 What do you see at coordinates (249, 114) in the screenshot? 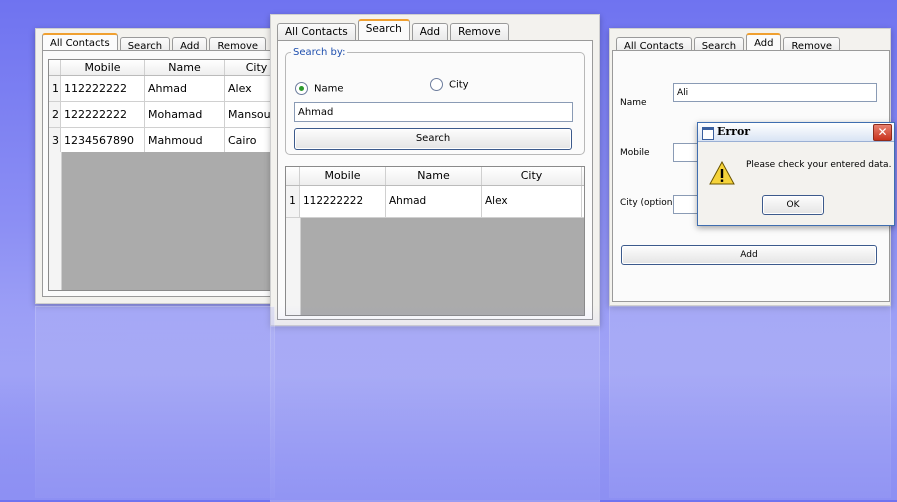
I see `cell-city: Mansoura` at bounding box center [249, 114].